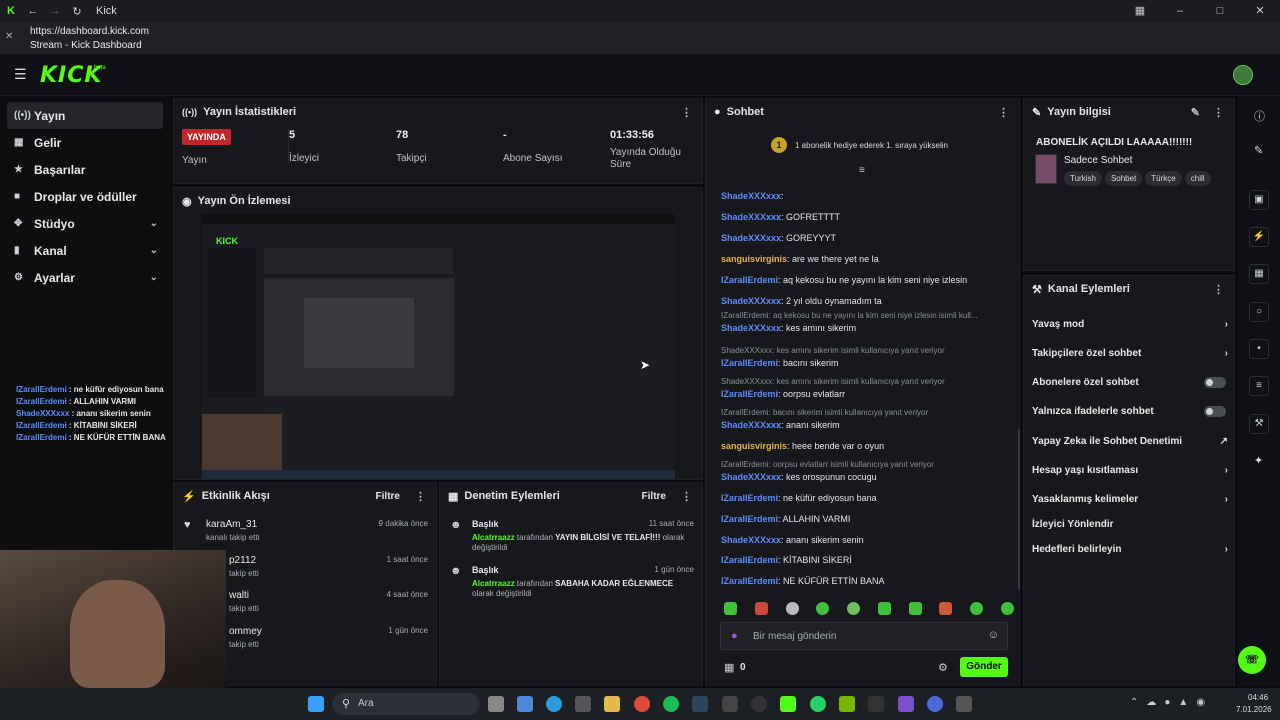  What do you see at coordinates (583, 704) in the screenshot?
I see `store-icon` at bounding box center [583, 704].